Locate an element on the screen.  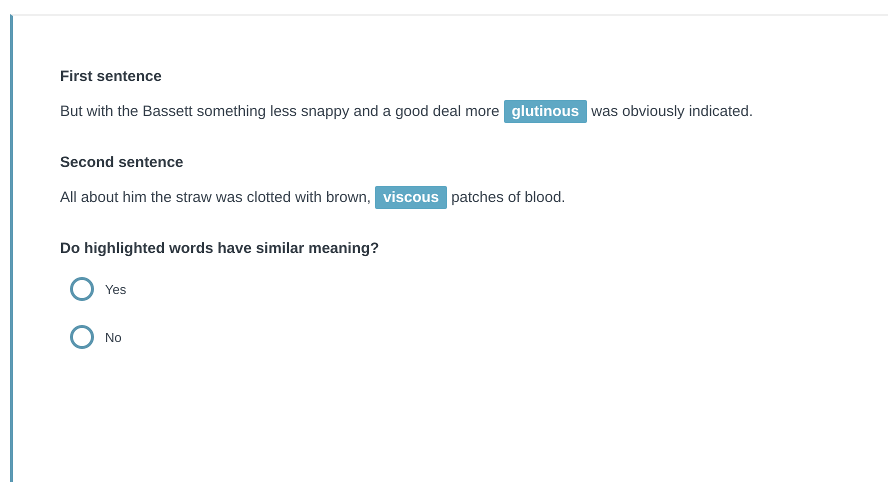
sentence-text: was obviously indicated. is located at coordinates (672, 111).